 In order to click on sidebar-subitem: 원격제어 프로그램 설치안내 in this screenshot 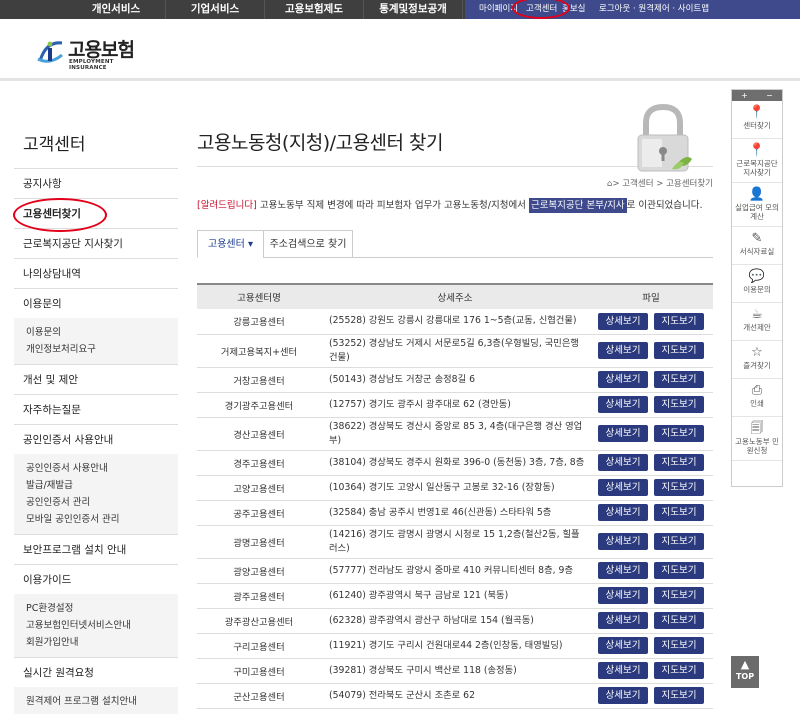, I will do `click(102, 701)`.